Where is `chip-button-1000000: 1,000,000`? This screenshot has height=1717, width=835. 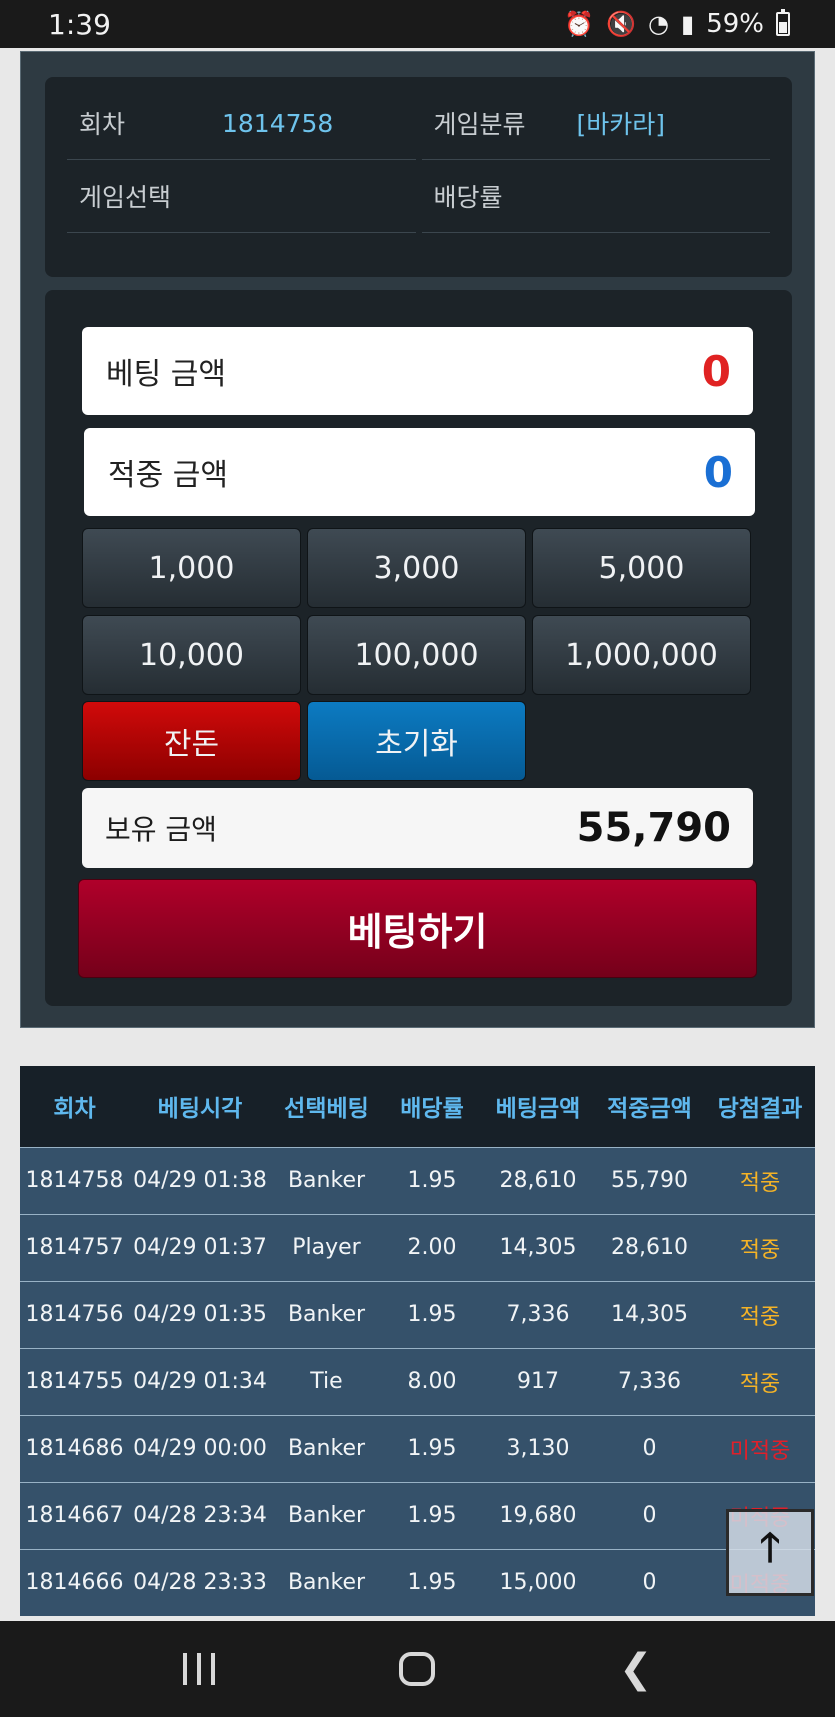 chip-button-1000000: 1,000,000 is located at coordinates (641, 655).